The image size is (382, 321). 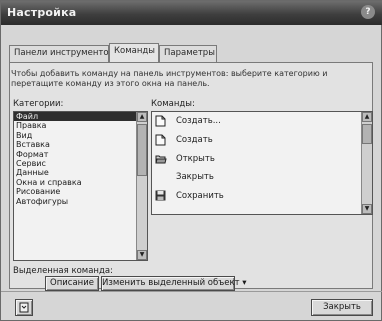 I want to click on command-label: Закрыть, so click(x=195, y=177).